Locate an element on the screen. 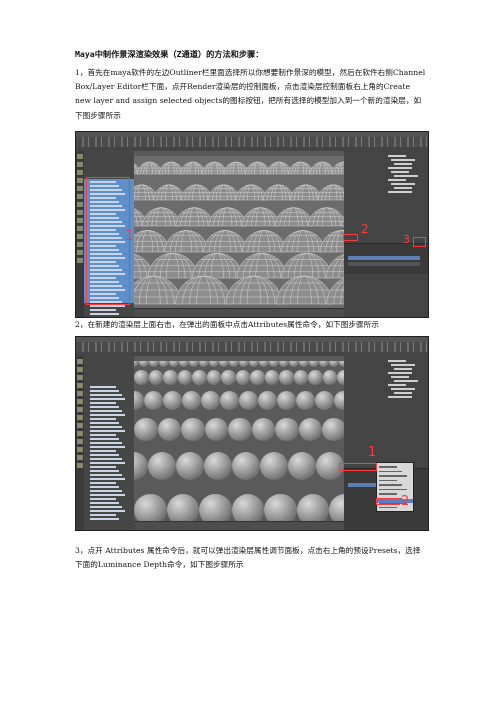  status-toolbar is located at coordinates (252, 347).